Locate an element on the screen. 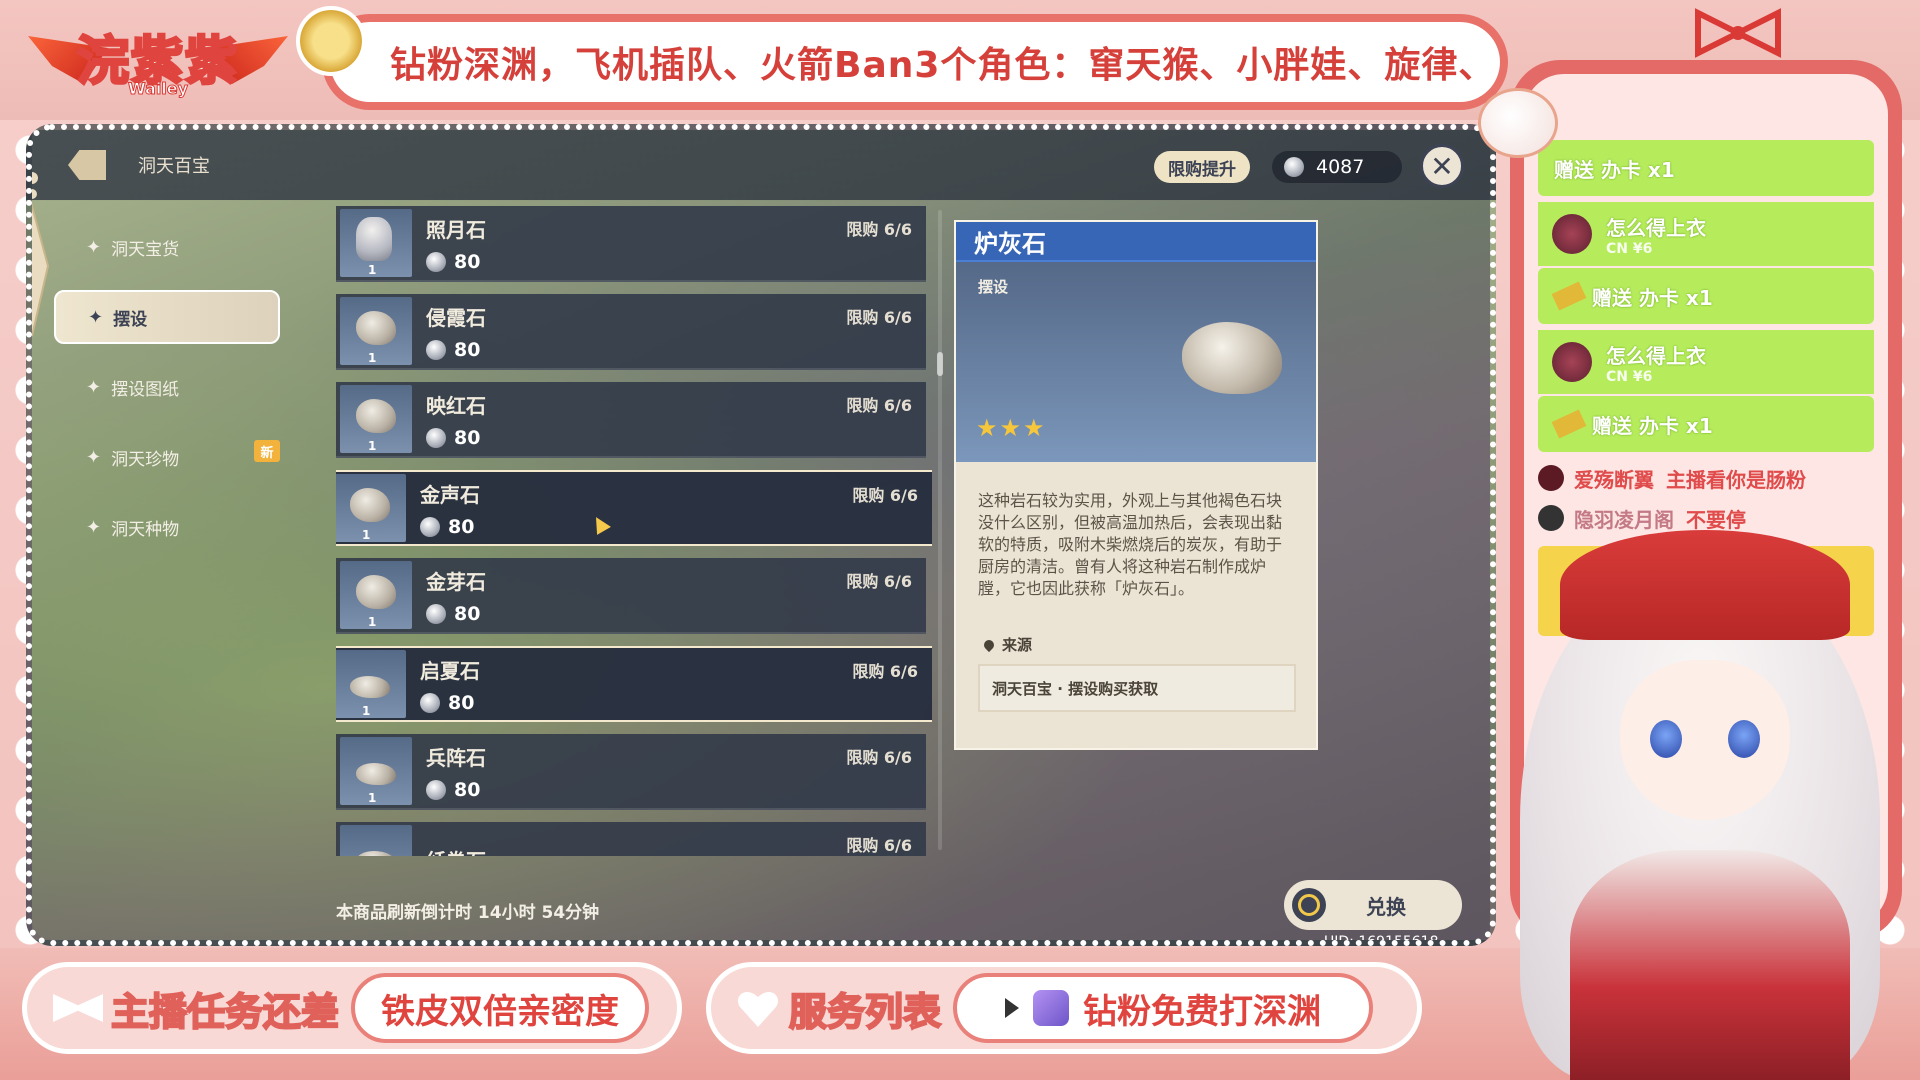 This screenshot has width=1920, height=1080. limit-increase-button: 限购提升 is located at coordinates (1202, 167).